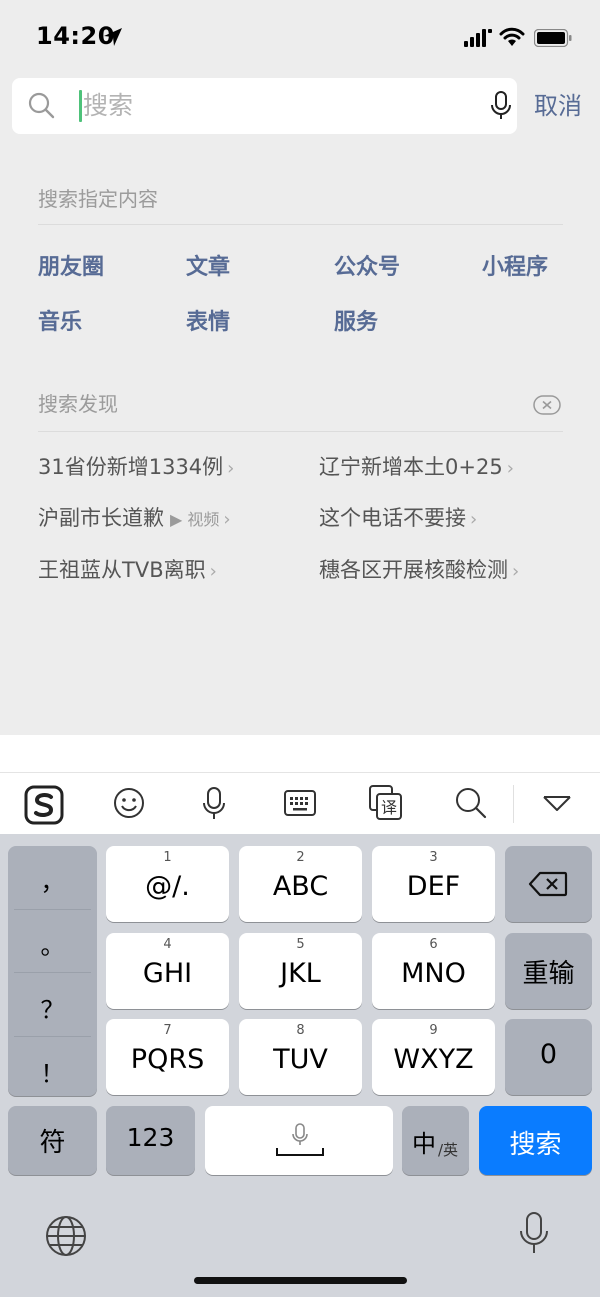 The height and width of the screenshot is (1297, 600). Describe the element at coordinates (300, 1280) in the screenshot. I see `home-indicator` at that location.